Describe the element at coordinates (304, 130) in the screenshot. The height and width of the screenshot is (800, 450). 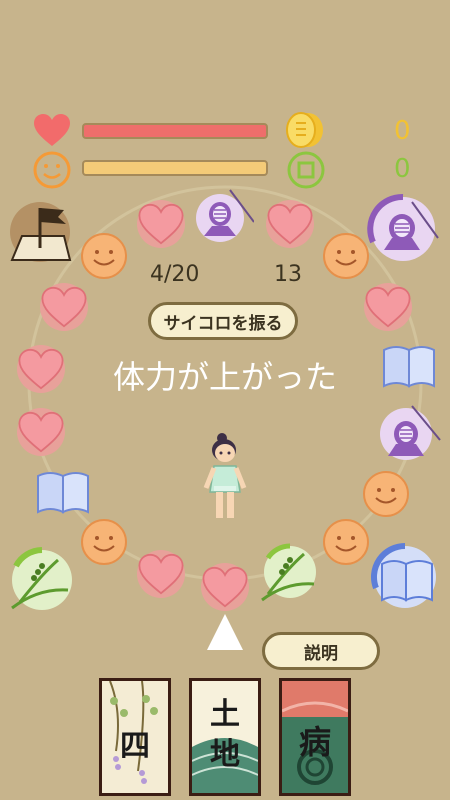
I see `coin-icon` at that location.